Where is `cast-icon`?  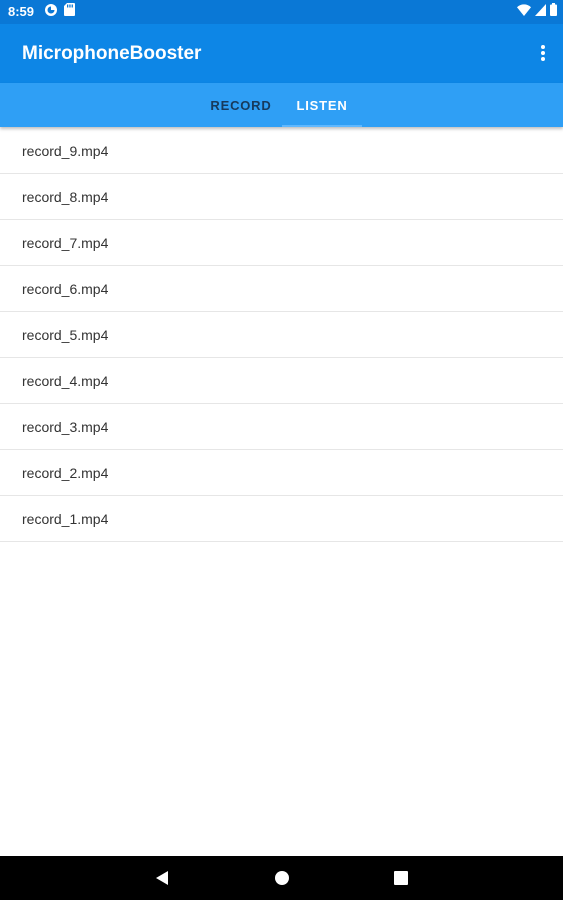
cast-icon is located at coordinates (51, 12).